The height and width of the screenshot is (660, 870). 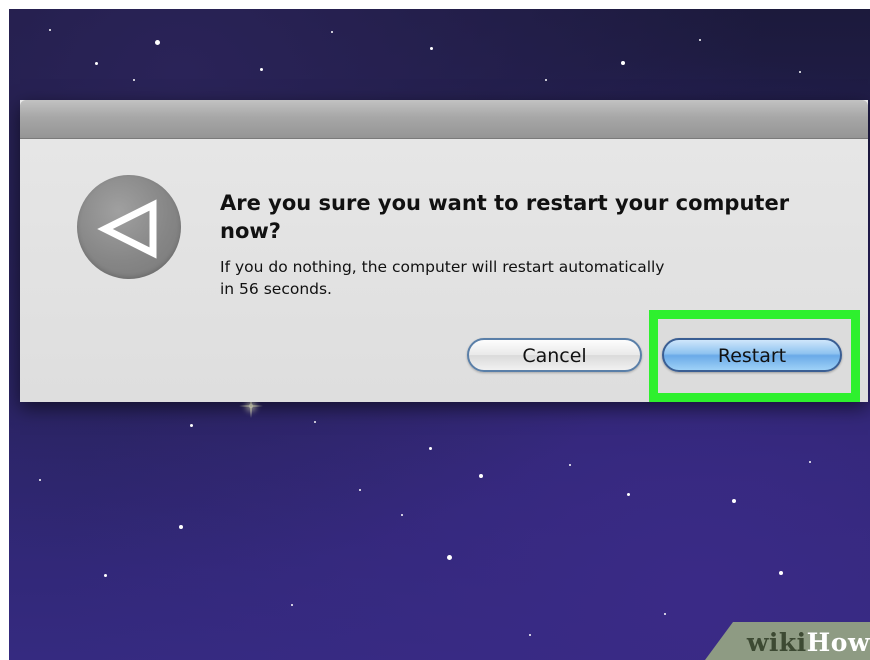 What do you see at coordinates (752, 355) in the screenshot?
I see `restart-button: Restart` at bounding box center [752, 355].